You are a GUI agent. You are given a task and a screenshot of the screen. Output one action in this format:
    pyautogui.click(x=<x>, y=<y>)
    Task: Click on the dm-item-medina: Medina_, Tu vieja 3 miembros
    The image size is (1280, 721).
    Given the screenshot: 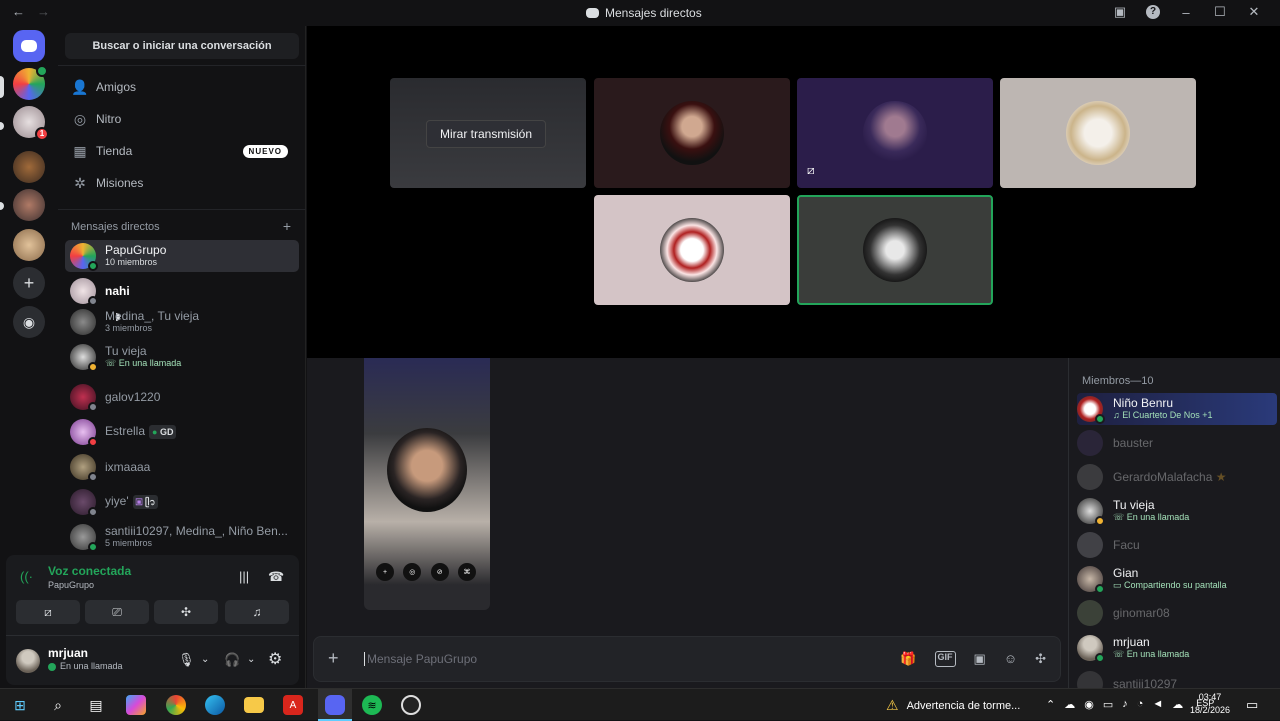 What is the action you would take?
    pyautogui.click(x=182, y=322)
    